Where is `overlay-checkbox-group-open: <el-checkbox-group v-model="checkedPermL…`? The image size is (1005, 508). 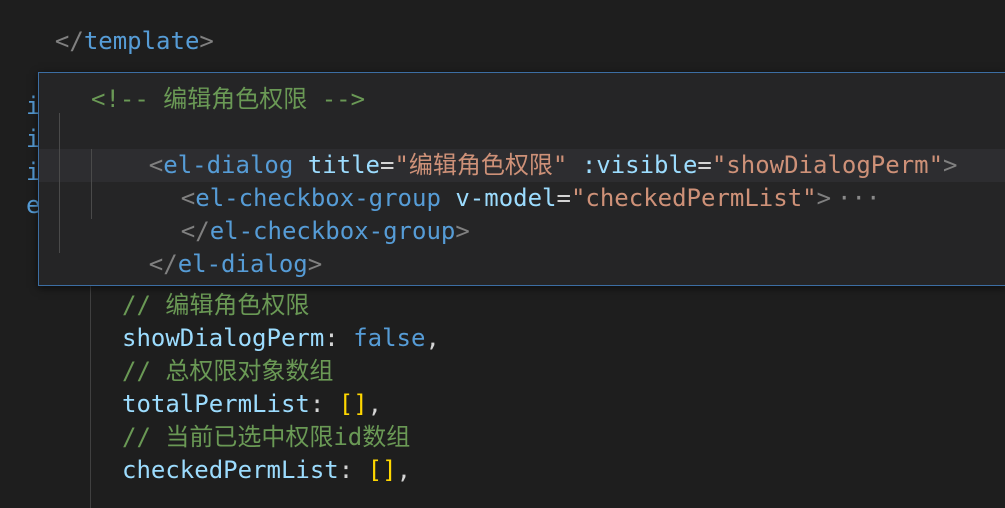 overlay-checkbox-group-open: <el-checkbox-group v-model="checkedPermL… is located at coordinates (502, 180).